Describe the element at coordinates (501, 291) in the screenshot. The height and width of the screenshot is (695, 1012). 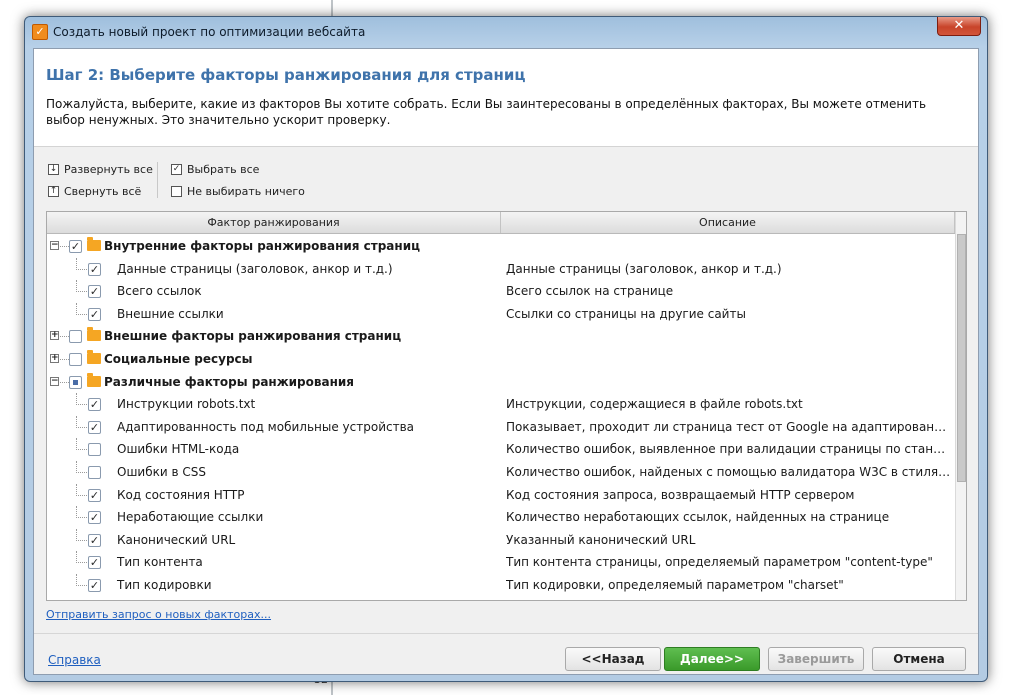
I see `tree-item-row: ✓ Всего ссылок Всего ссылок на странице` at that location.